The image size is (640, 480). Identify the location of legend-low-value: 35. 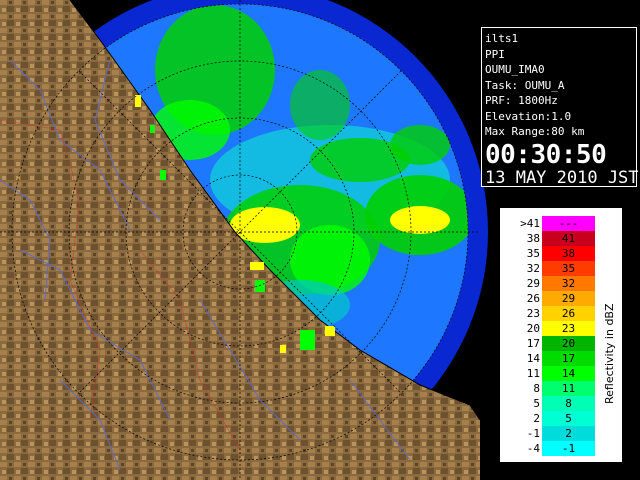
(533, 253).